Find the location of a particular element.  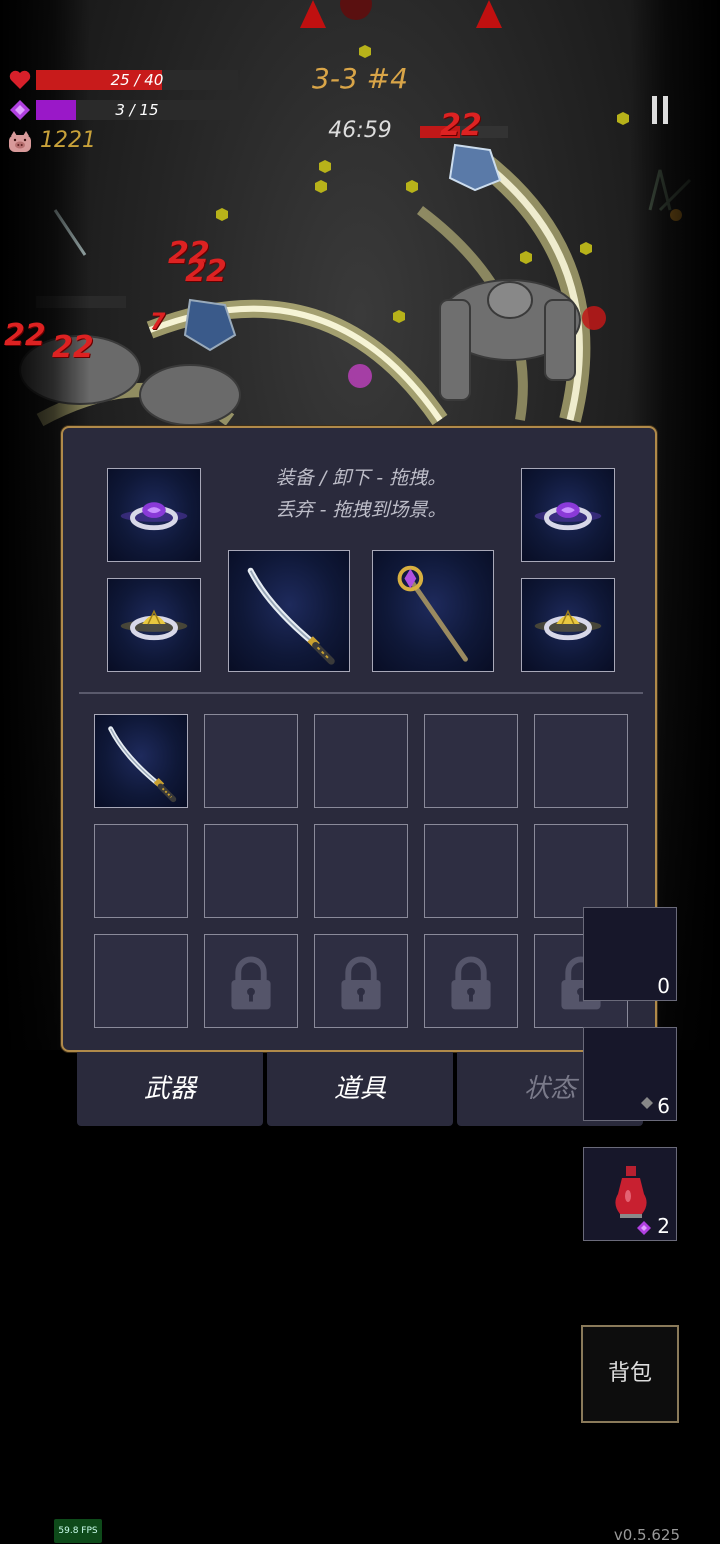

fps-counter: 59.8 FPS is located at coordinates (78, 1531).